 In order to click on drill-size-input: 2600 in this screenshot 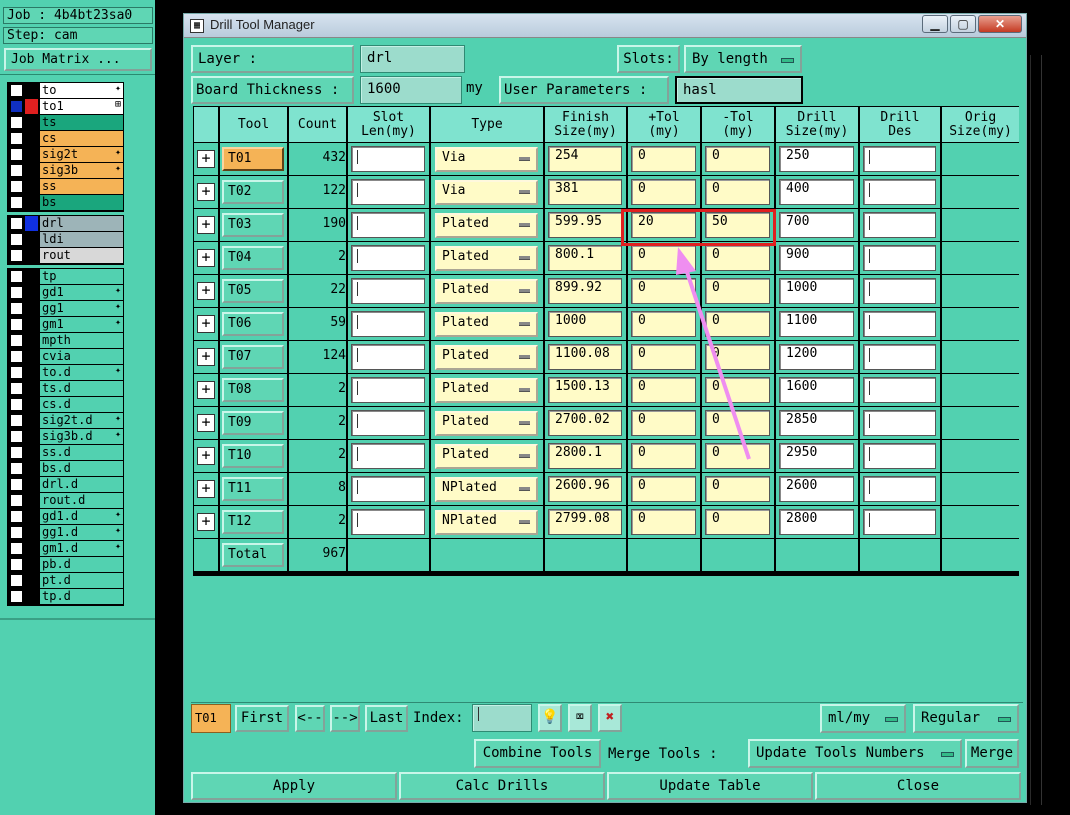, I will do `click(816, 489)`.